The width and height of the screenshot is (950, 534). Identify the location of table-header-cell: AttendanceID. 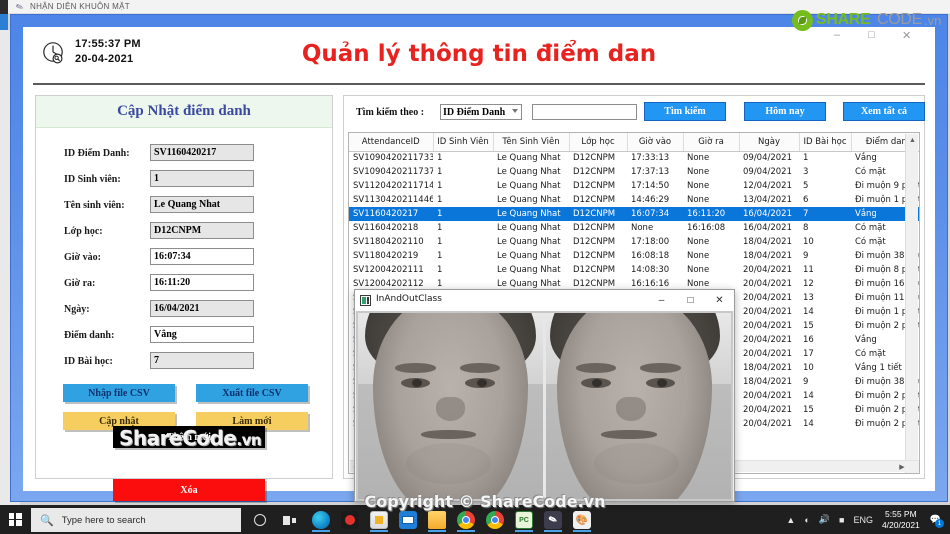
(391, 142).